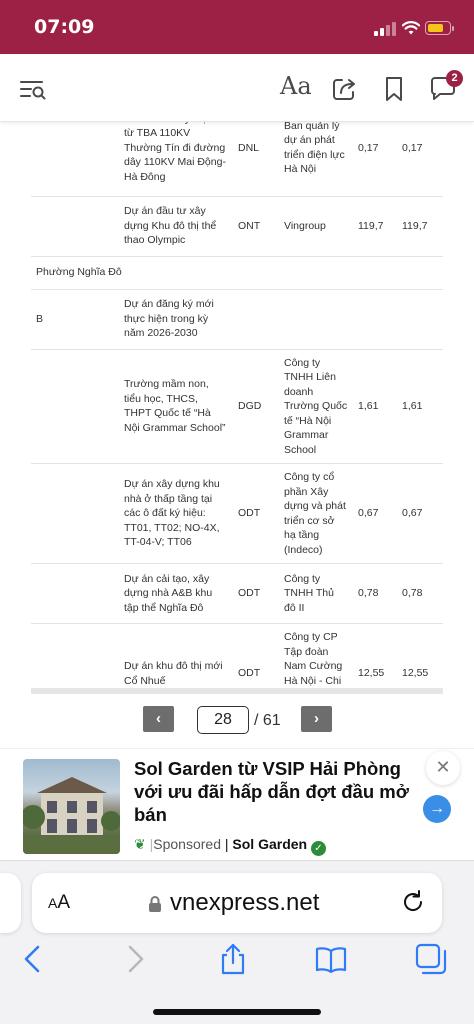  Describe the element at coordinates (33, 89) in the screenshot. I see `menu-search-icon` at that location.